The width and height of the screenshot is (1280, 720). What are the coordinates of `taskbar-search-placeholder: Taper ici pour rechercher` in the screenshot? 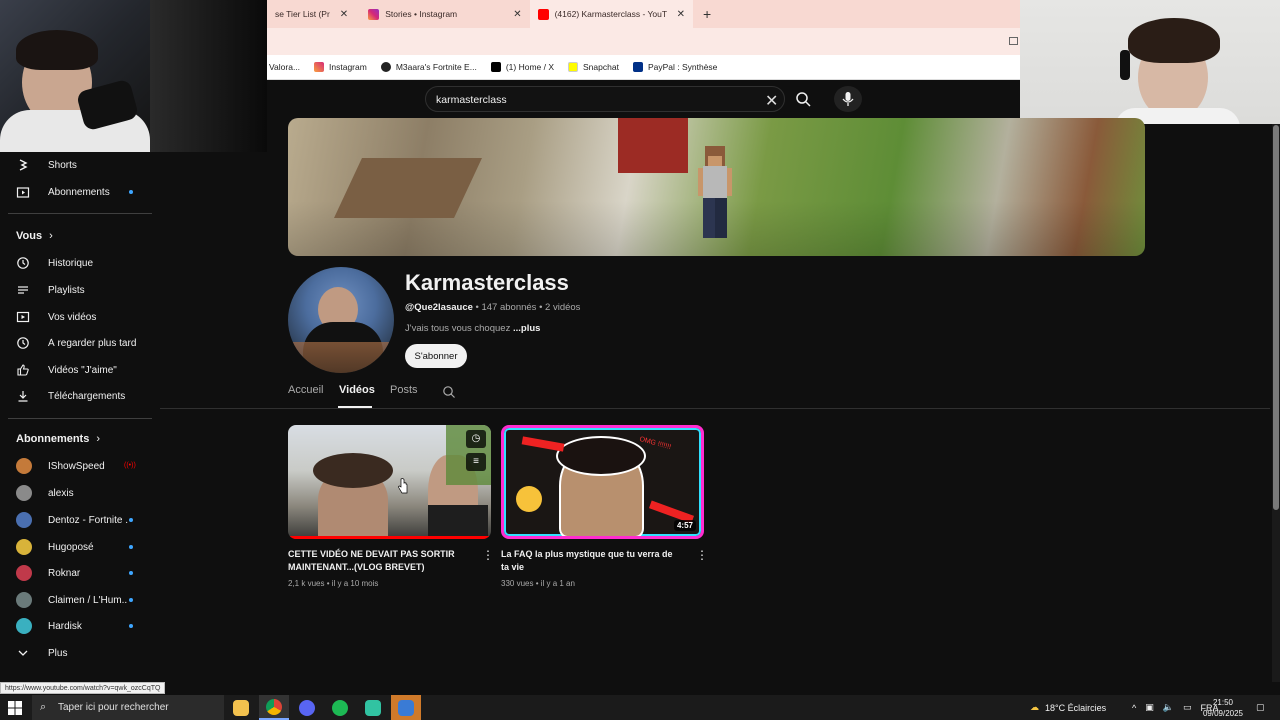 It's located at (113, 707).